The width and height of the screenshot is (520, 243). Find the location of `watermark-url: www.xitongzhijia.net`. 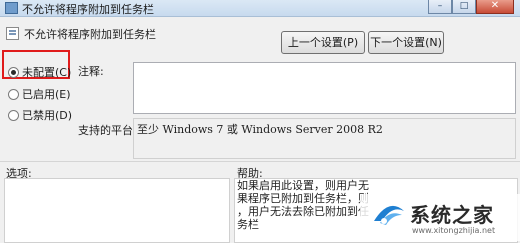

watermark-url: www.xitongzhijia.net is located at coordinates (454, 230).